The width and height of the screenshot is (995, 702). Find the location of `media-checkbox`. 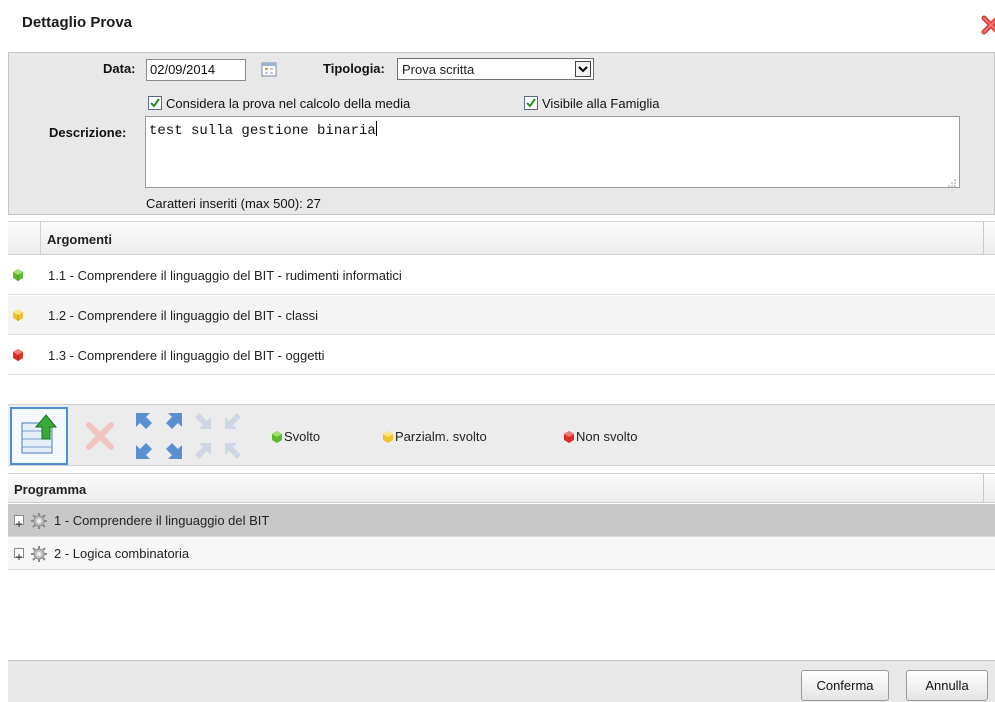

media-checkbox is located at coordinates (155, 103).